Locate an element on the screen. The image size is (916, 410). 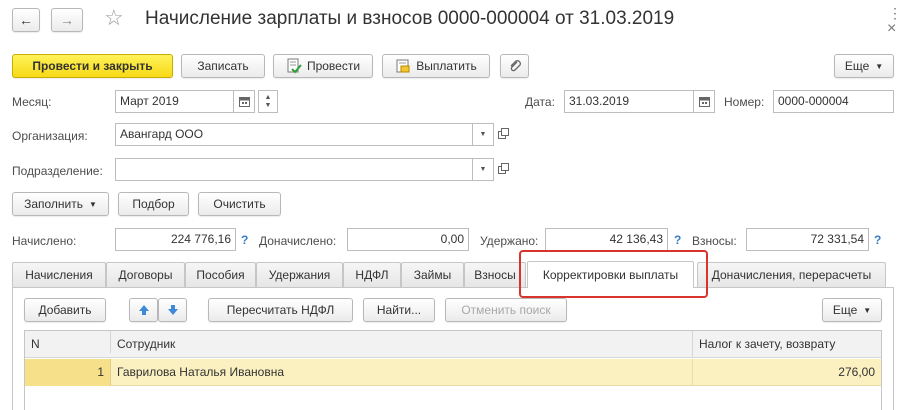
select-label: Подбор is located at coordinates (153, 204).